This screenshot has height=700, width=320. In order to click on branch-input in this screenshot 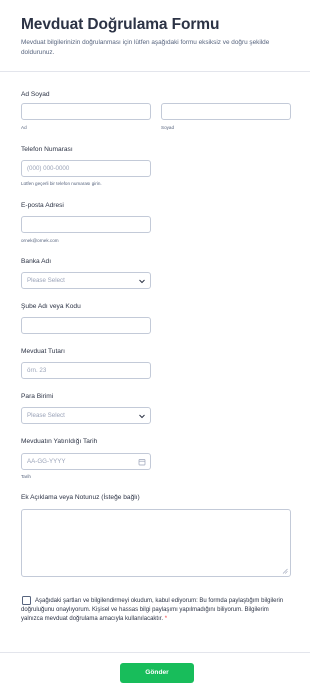, I will do `click(86, 325)`.